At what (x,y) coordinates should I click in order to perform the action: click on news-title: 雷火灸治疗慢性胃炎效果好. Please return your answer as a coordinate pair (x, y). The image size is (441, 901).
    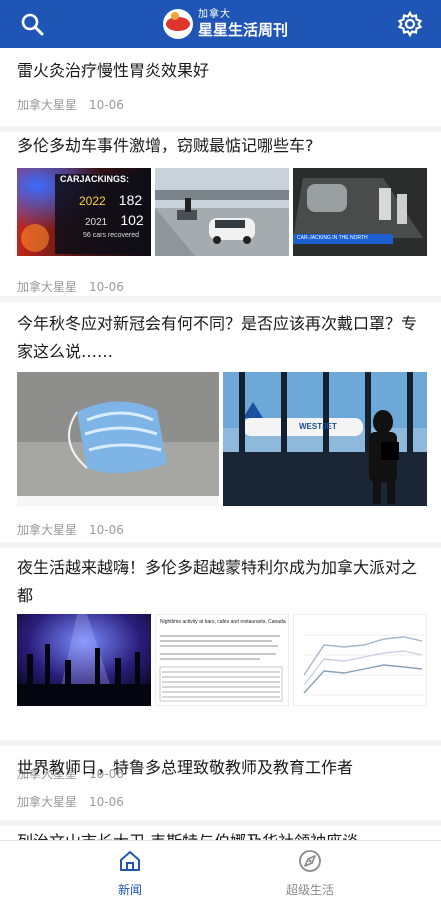
    Looking at the image, I should click on (222, 71).